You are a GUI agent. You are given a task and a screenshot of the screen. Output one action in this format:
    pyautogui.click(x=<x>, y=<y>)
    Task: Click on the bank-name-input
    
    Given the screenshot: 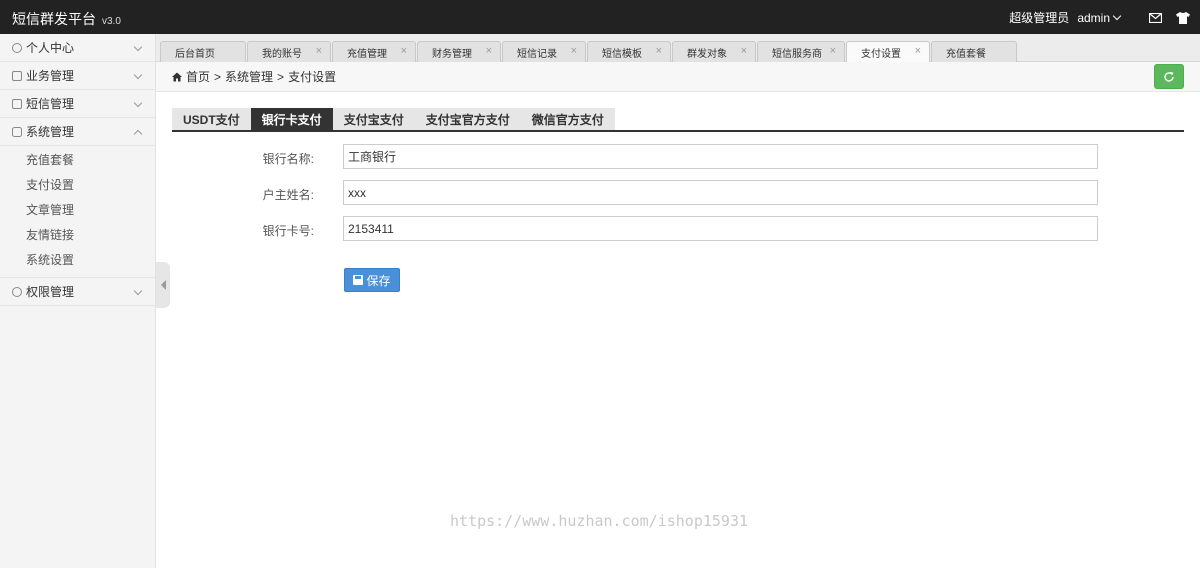 What is the action you would take?
    pyautogui.click(x=720, y=156)
    